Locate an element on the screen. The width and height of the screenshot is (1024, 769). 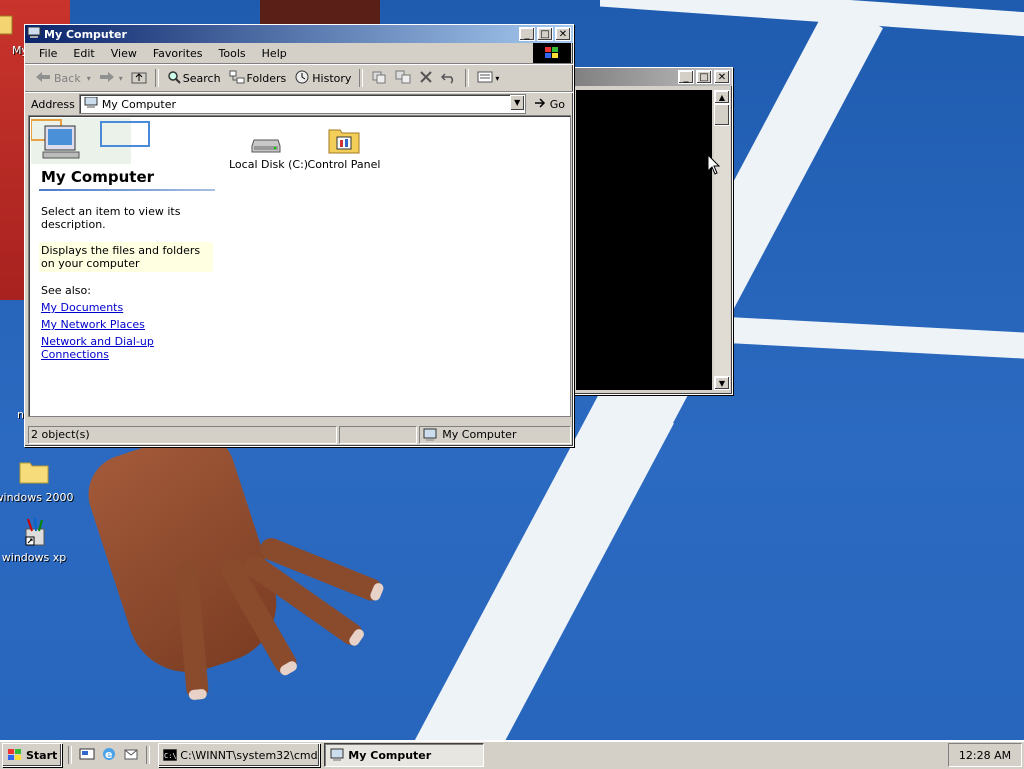
cmd-titlebar: _ □ ✕ is located at coordinates (653, 77).